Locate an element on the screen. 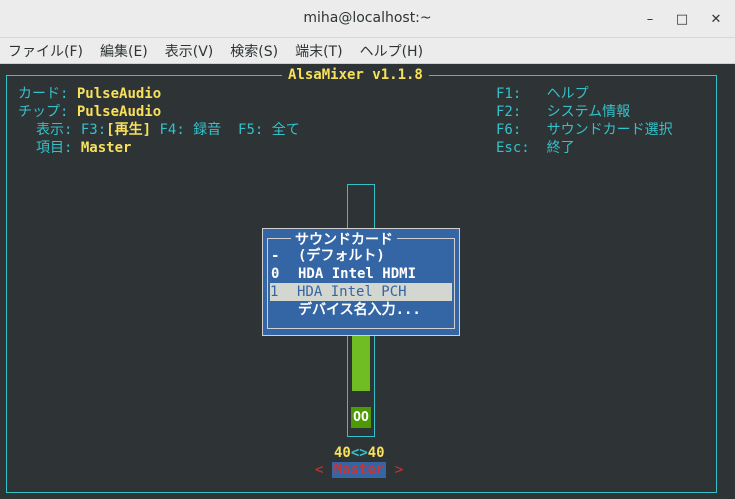 The image size is (735, 499). menu-edit: 編集(E) is located at coordinates (124, 51).